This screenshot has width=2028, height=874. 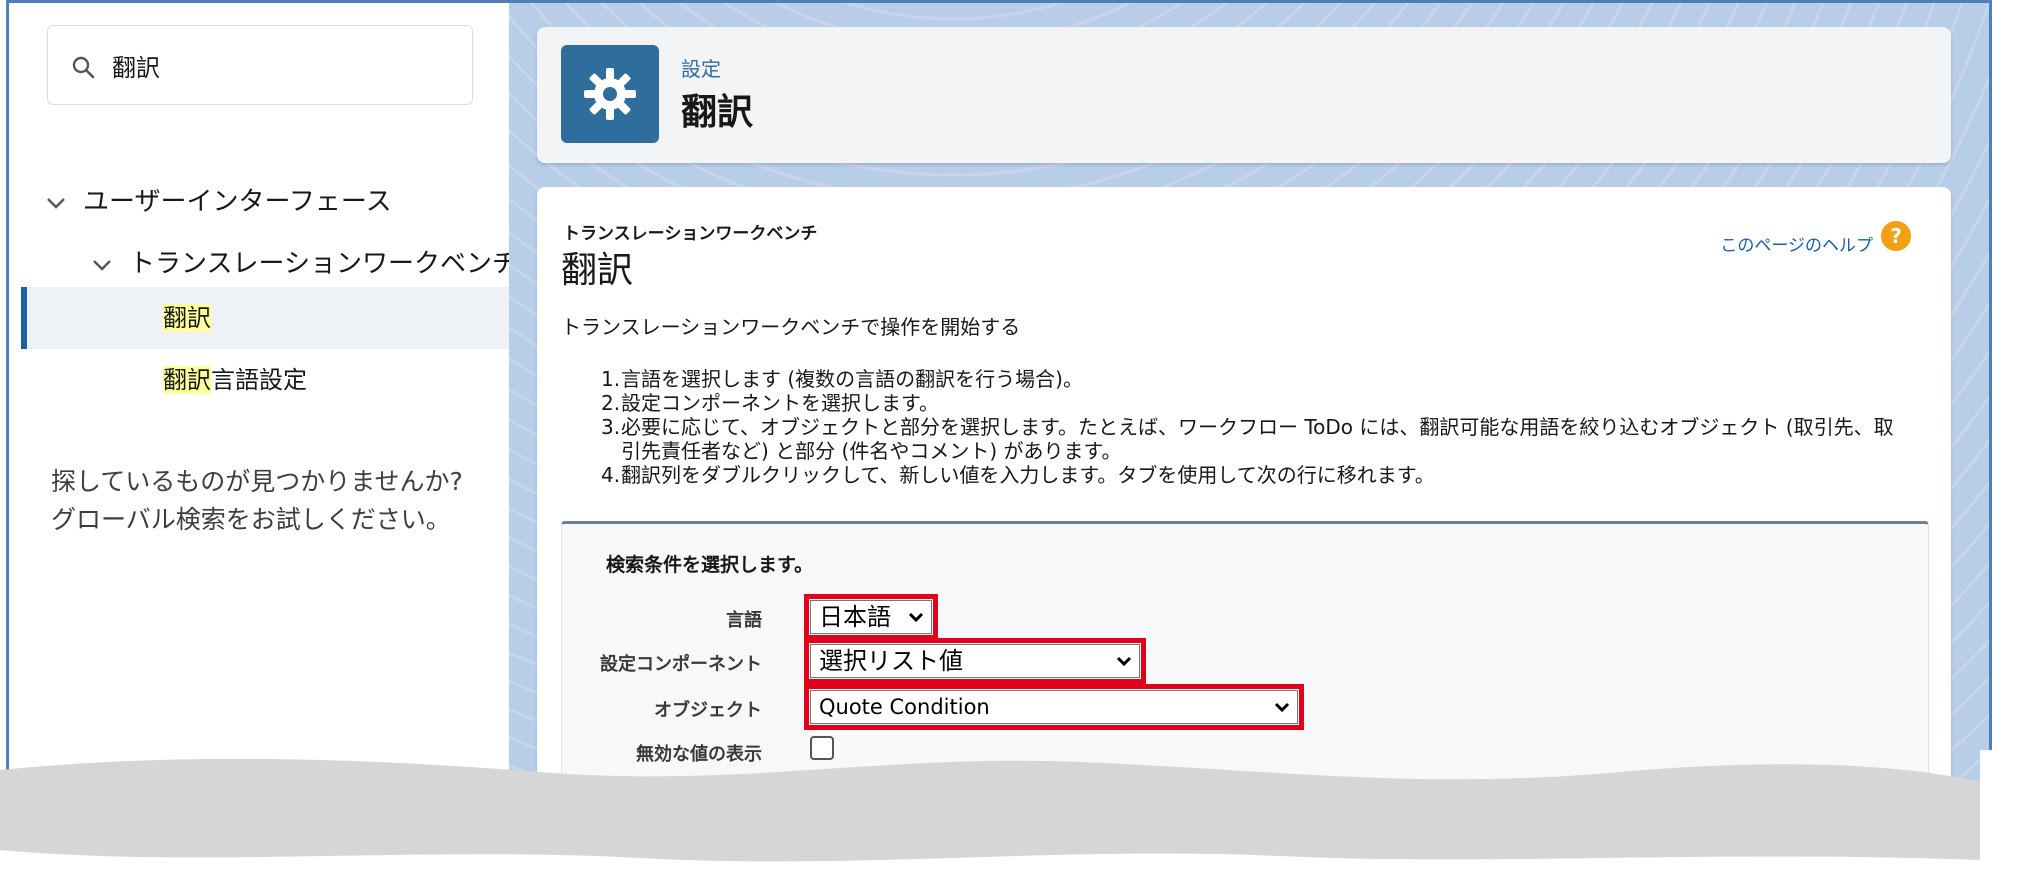 What do you see at coordinates (260, 65) in the screenshot?
I see `quick-find-input: 翻訳` at bounding box center [260, 65].